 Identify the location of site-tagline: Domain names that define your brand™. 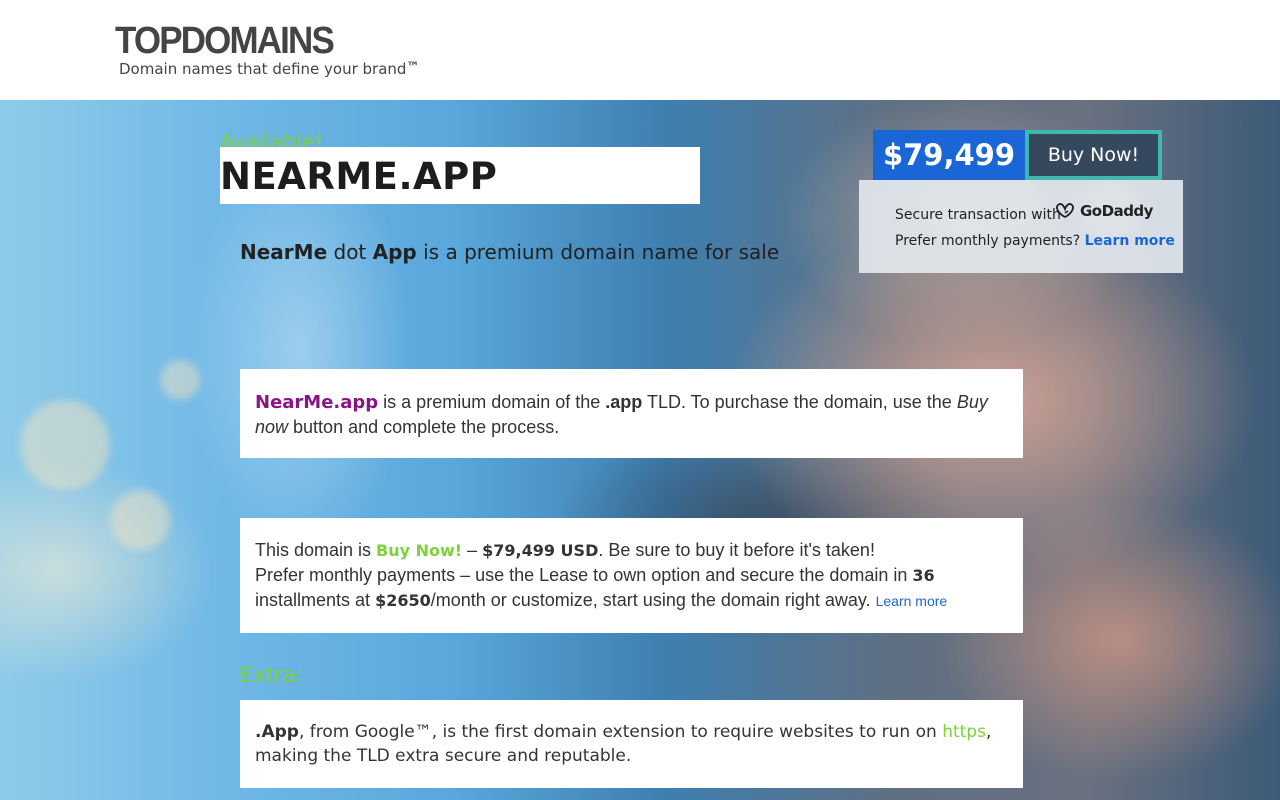
(269, 69).